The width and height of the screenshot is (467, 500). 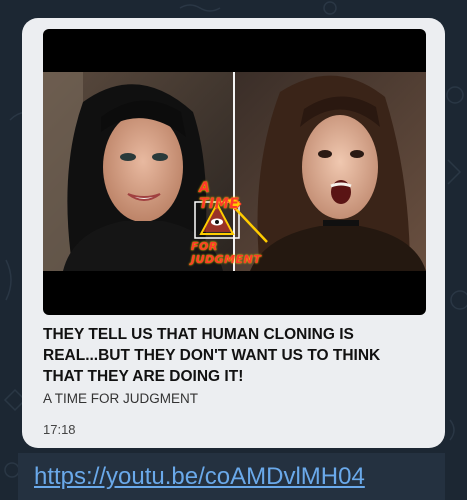 I want to click on message-bubble: https://youtu.be/coAMDvlMH04, so click(x=231, y=476).